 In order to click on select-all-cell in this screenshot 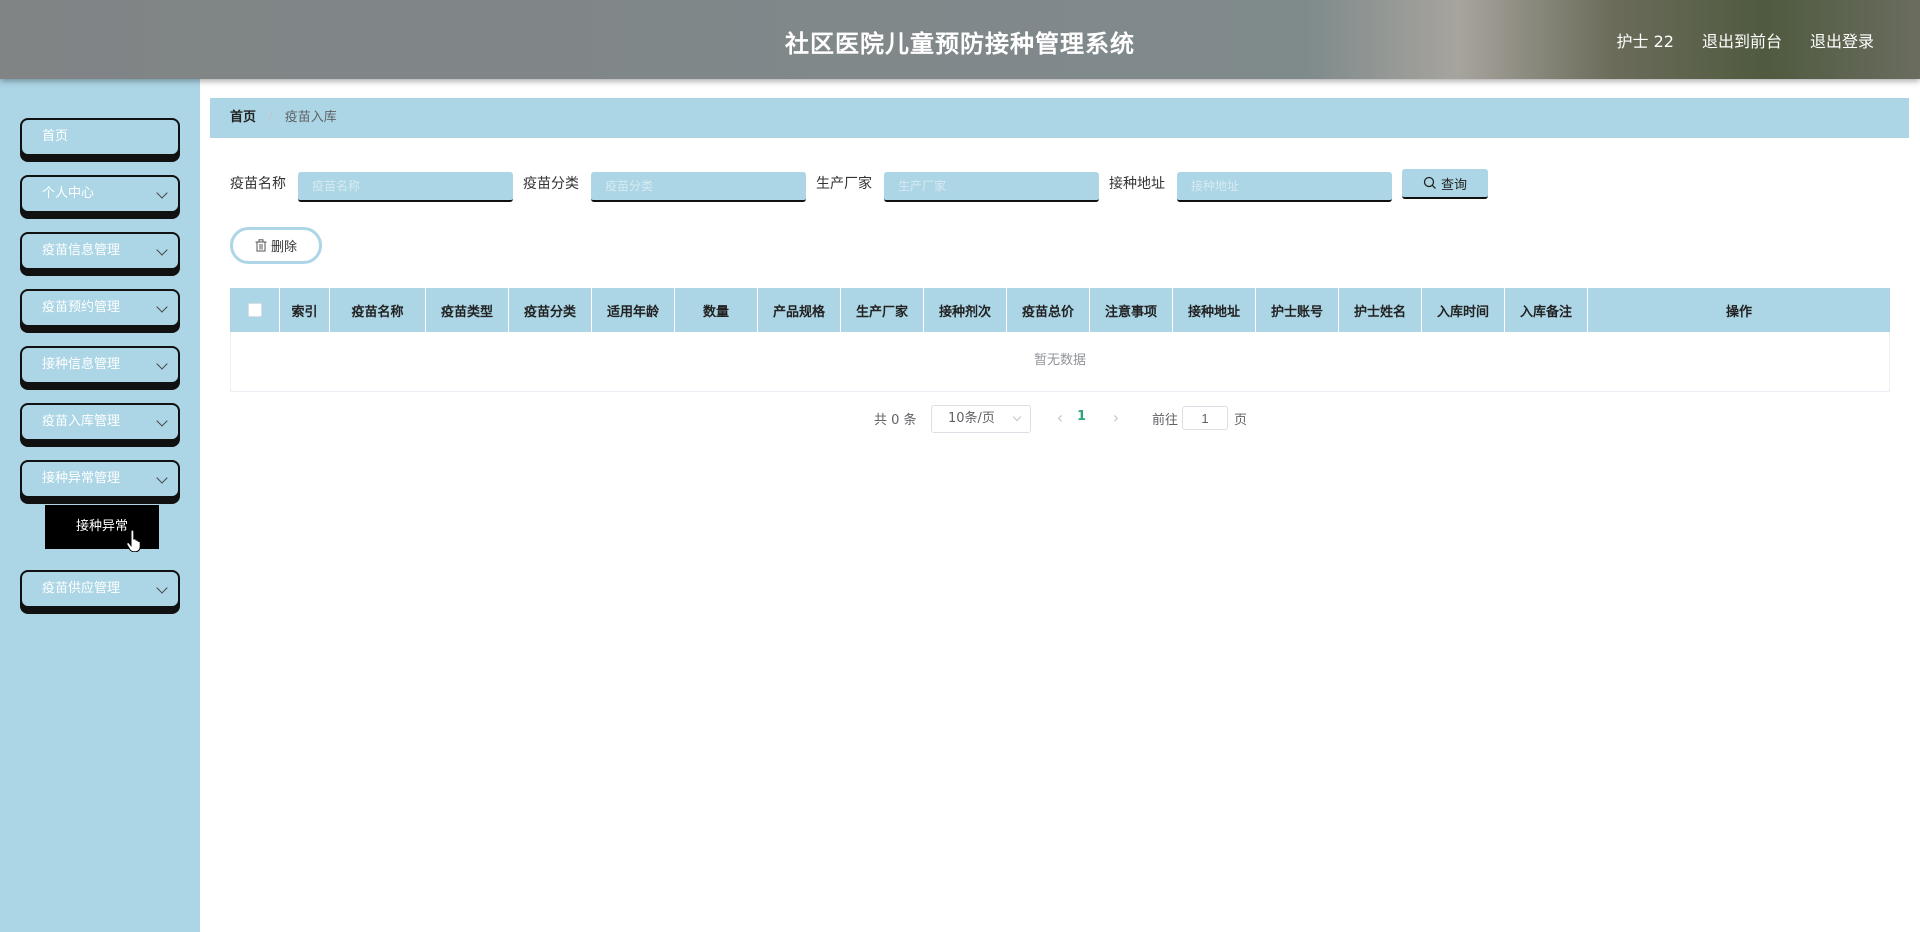, I will do `click(255, 310)`.